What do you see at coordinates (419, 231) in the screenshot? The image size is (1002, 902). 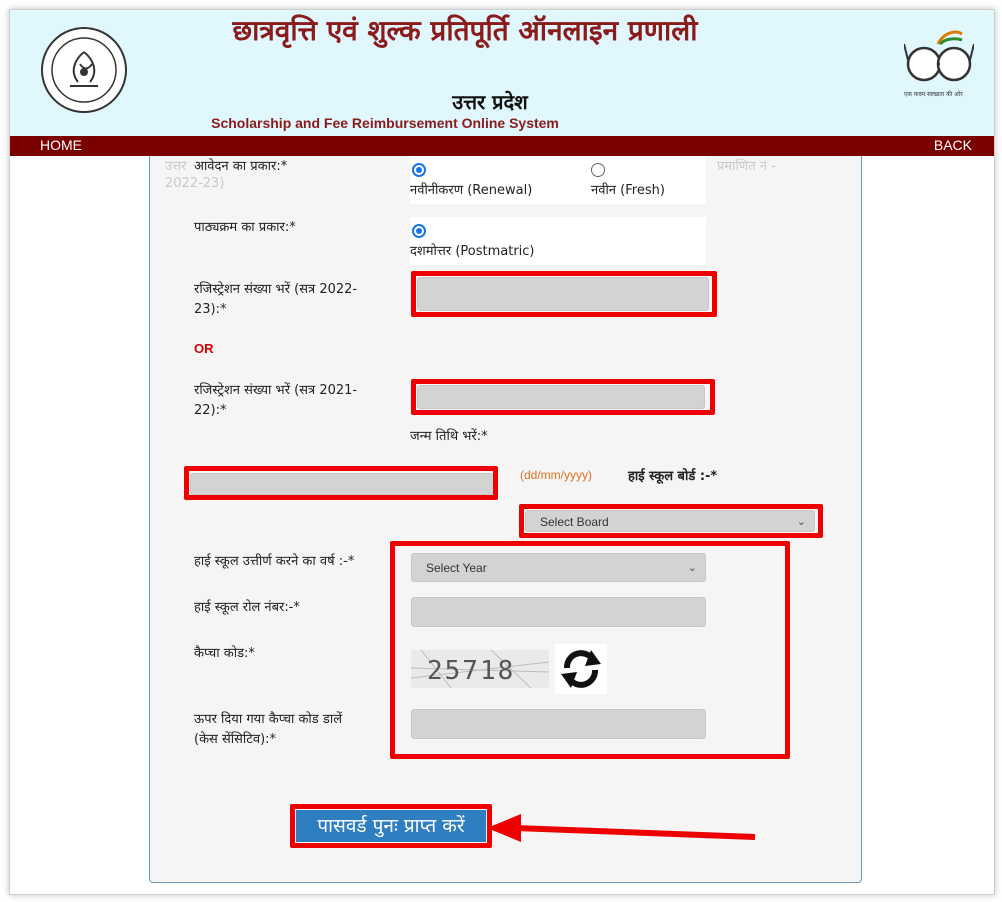 I see `postmatric-radio` at bounding box center [419, 231].